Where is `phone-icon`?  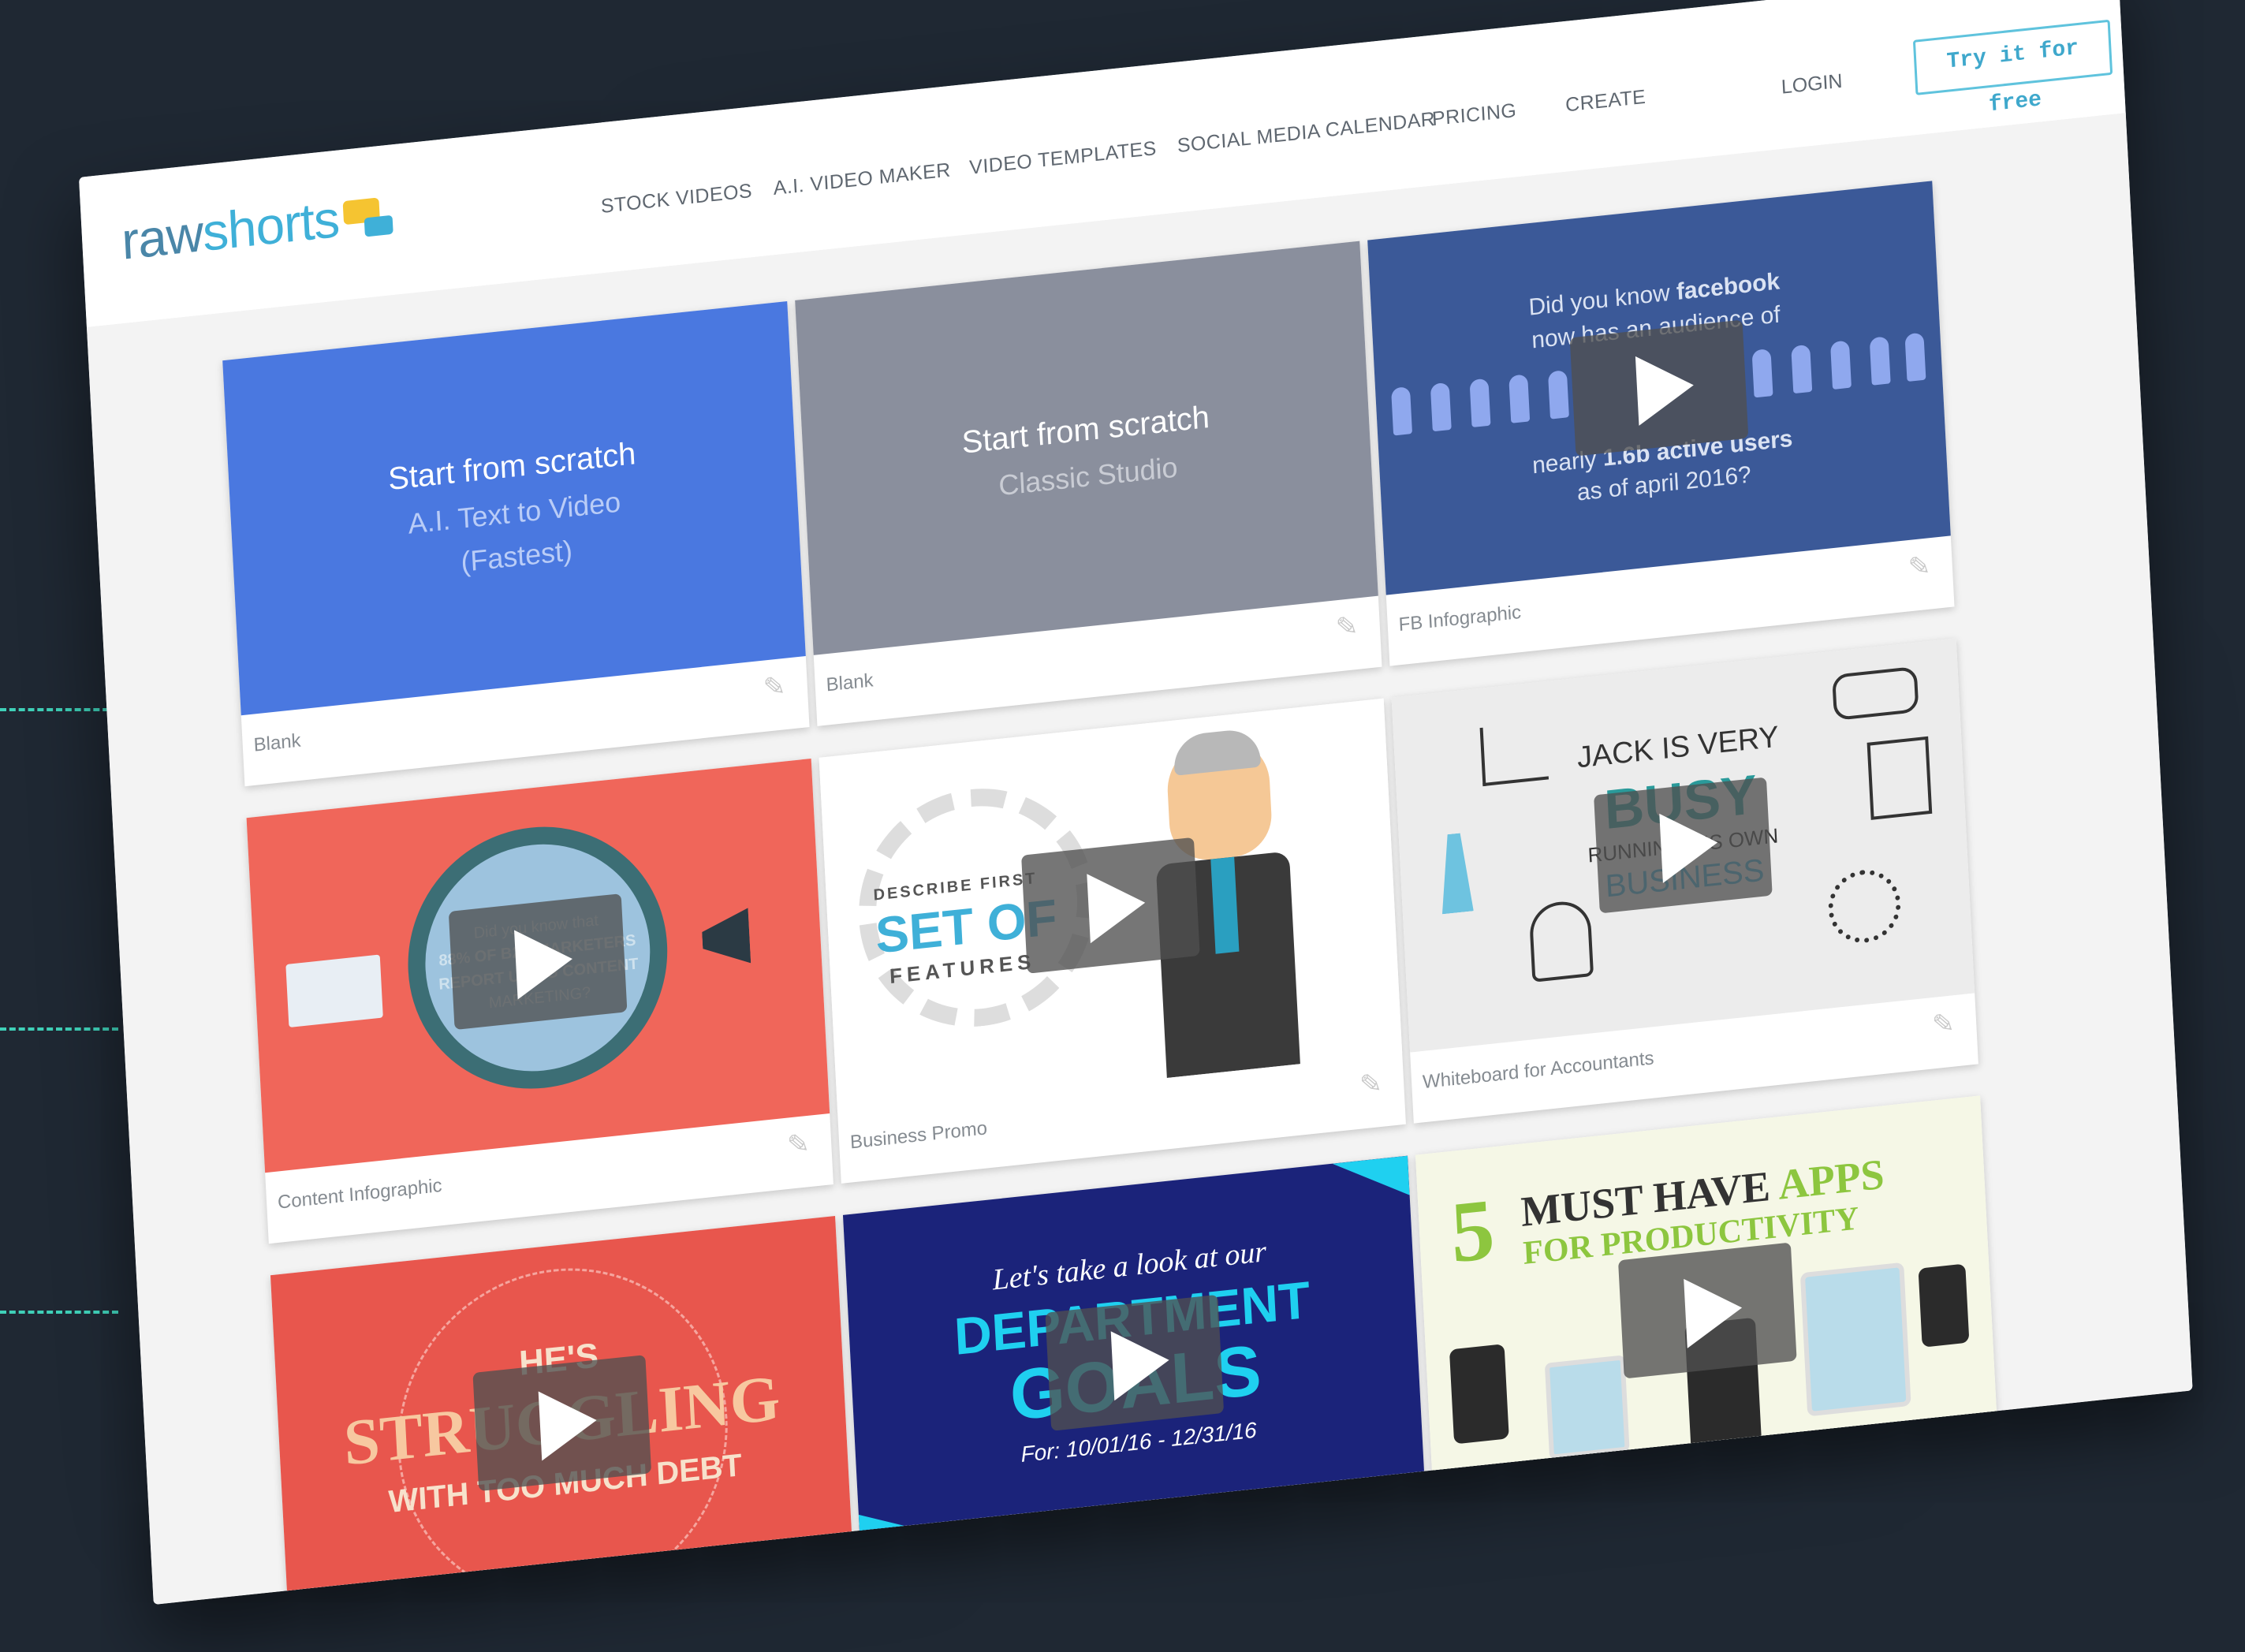
phone-icon is located at coordinates (1479, 1394).